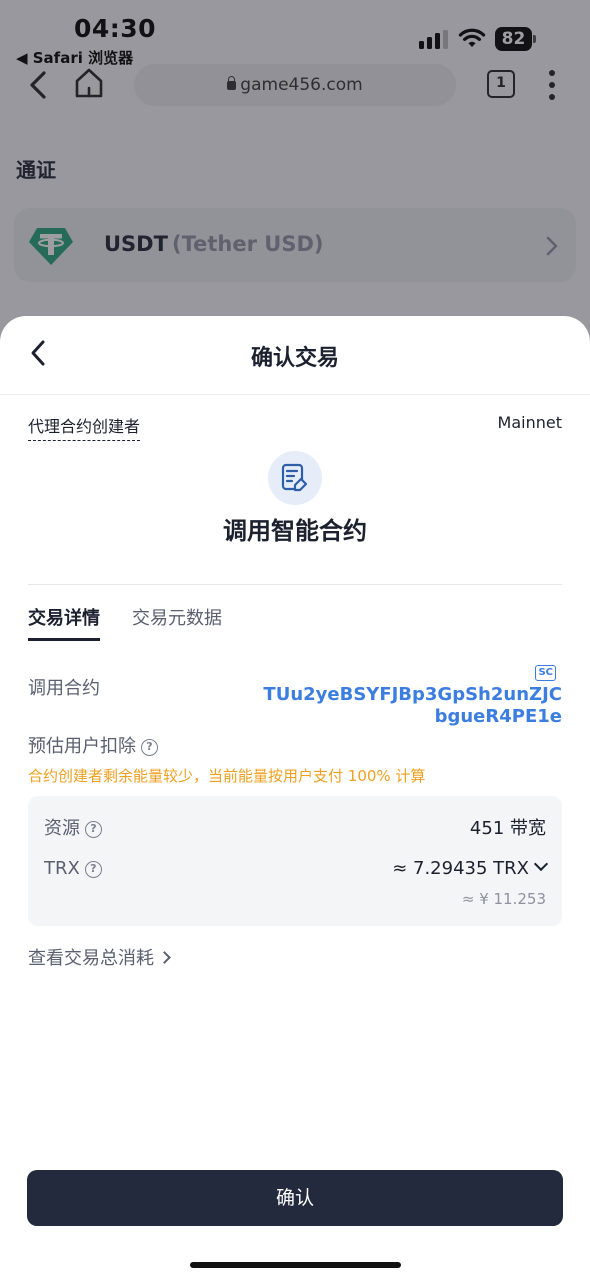 This screenshot has width=590, height=1280. I want to click on sheet-header: 确认交易, so click(295, 355).